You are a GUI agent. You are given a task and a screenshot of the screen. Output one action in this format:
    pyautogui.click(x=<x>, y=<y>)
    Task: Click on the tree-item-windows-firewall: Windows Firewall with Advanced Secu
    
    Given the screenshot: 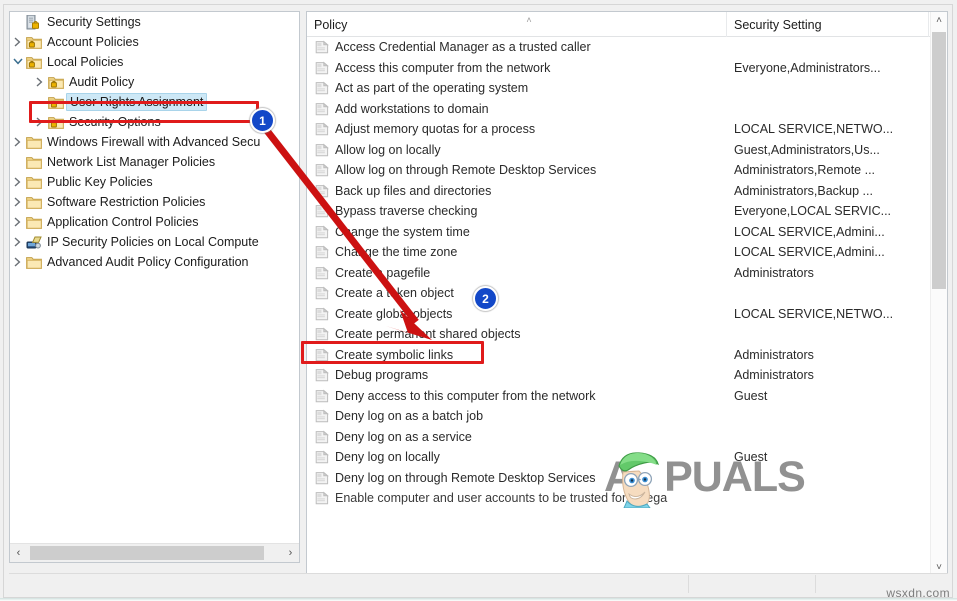 What is the action you would take?
    pyautogui.click(x=154, y=142)
    